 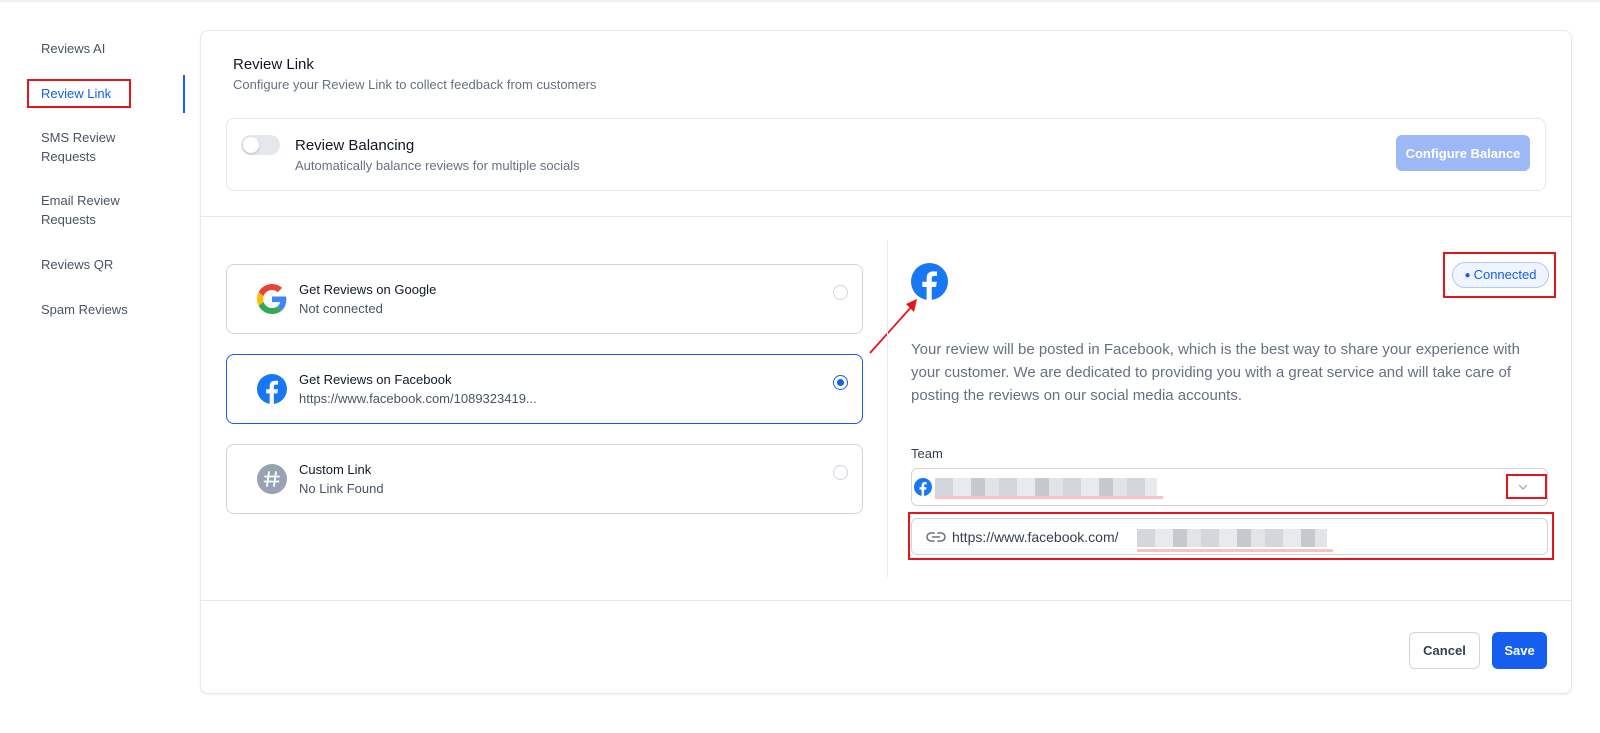 I want to click on review-url-field: https://www.facebook.com/, so click(x=1229, y=536).